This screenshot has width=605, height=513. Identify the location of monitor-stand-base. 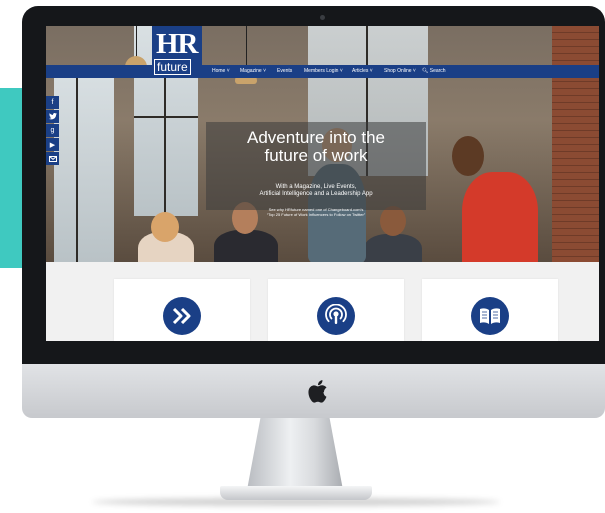
(296, 493).